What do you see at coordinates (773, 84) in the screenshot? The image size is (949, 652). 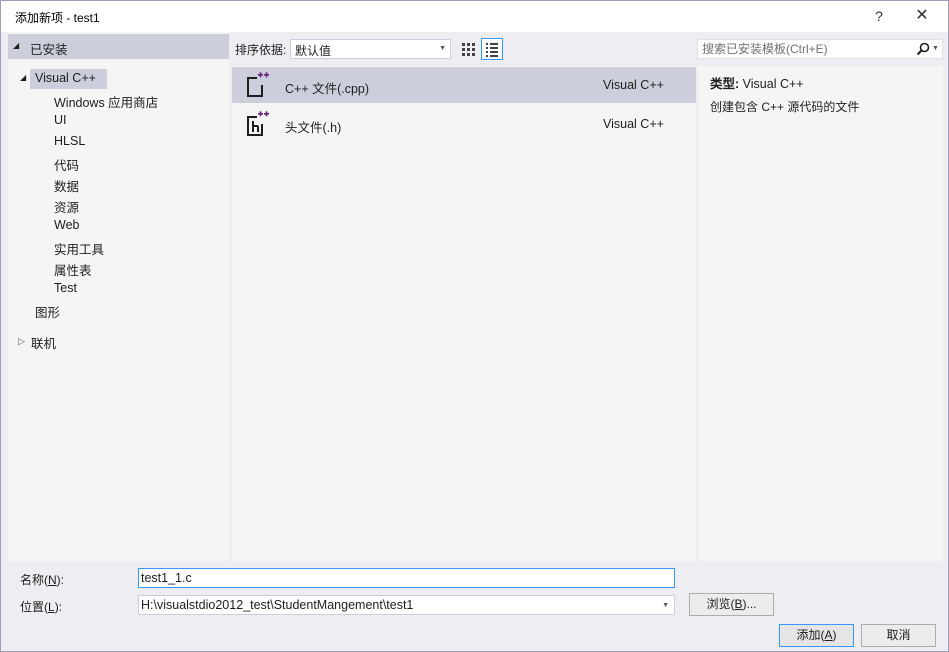 I see `type-value: Visual C++` at bounding box center [773, 84].